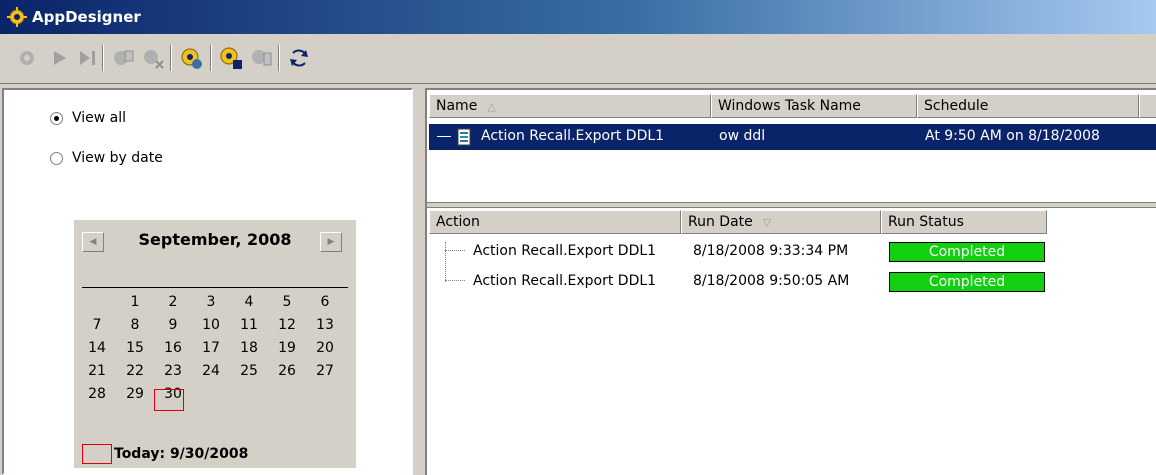 The height and width of the screenshot is (475, 1156). I want to click on title-bar: AppDesigner, so click(578, 17).